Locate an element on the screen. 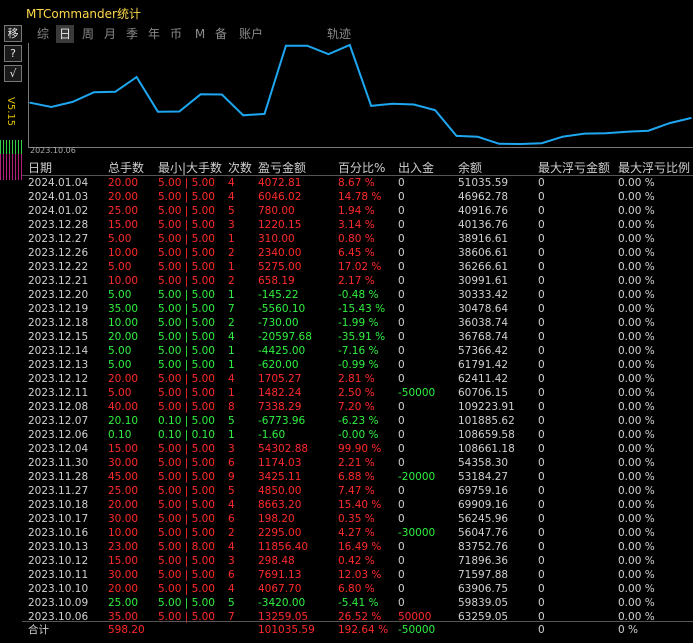 The image size is (693, 643). row-pnl: 658.19 is located at coordinates (276, 281).